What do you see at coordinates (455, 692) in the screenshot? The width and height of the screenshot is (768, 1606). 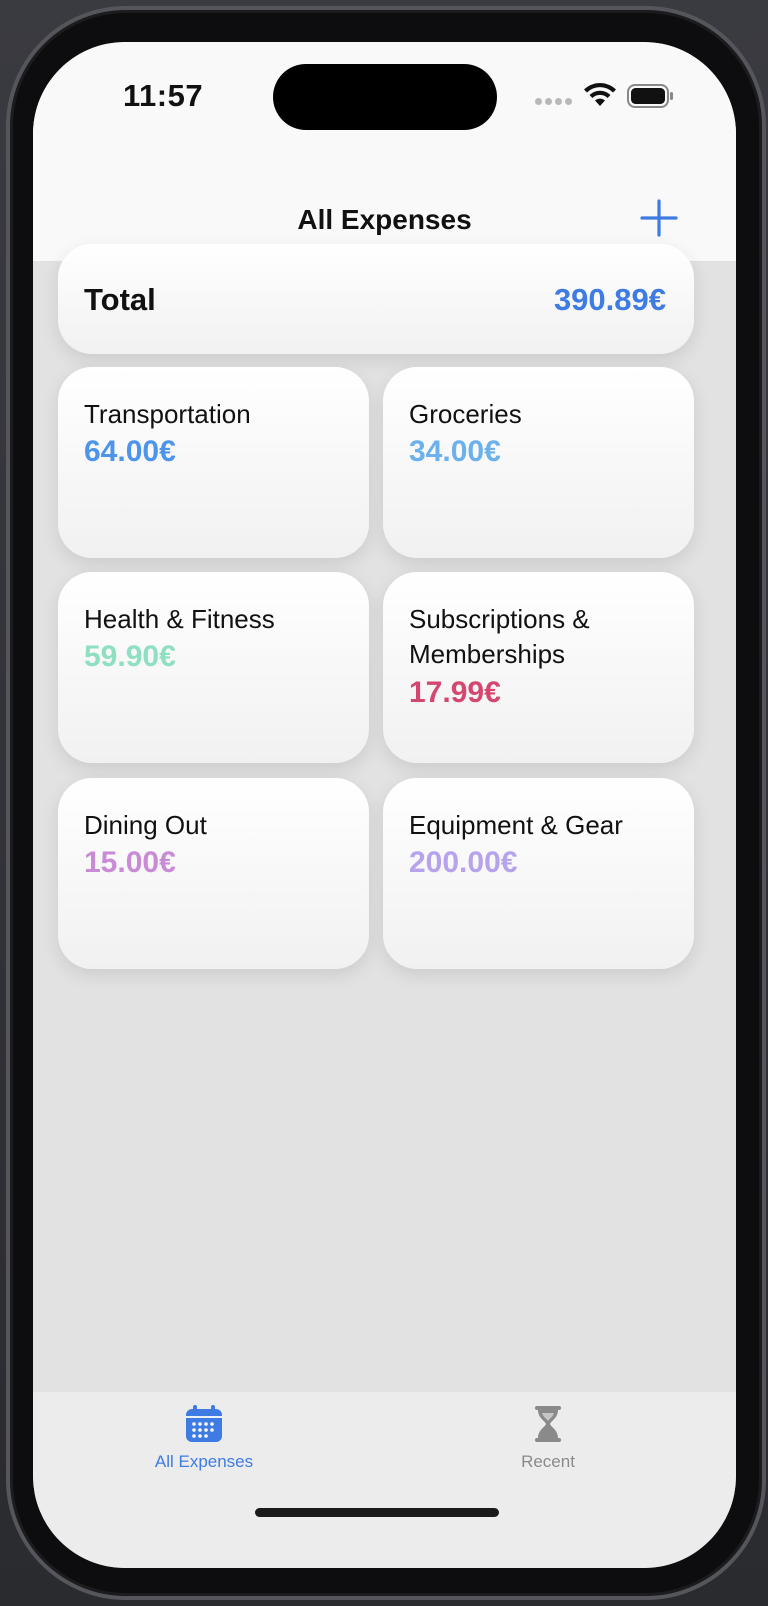 I see `category-amount: 17.99€` at bounding box center [455, 692].